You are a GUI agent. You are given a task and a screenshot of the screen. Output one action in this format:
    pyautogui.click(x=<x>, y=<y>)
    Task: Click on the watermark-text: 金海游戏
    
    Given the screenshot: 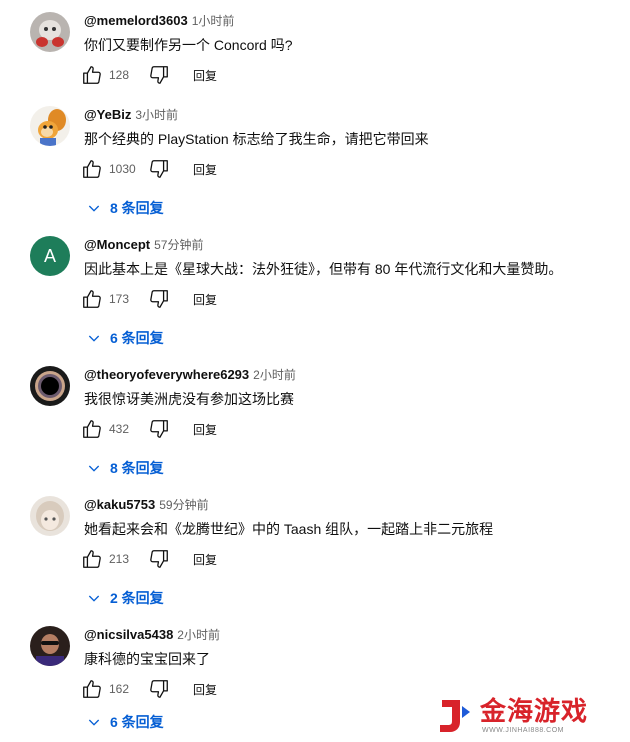 What is the action you would take?
    pyautogui.click(x=534, y=711)
    